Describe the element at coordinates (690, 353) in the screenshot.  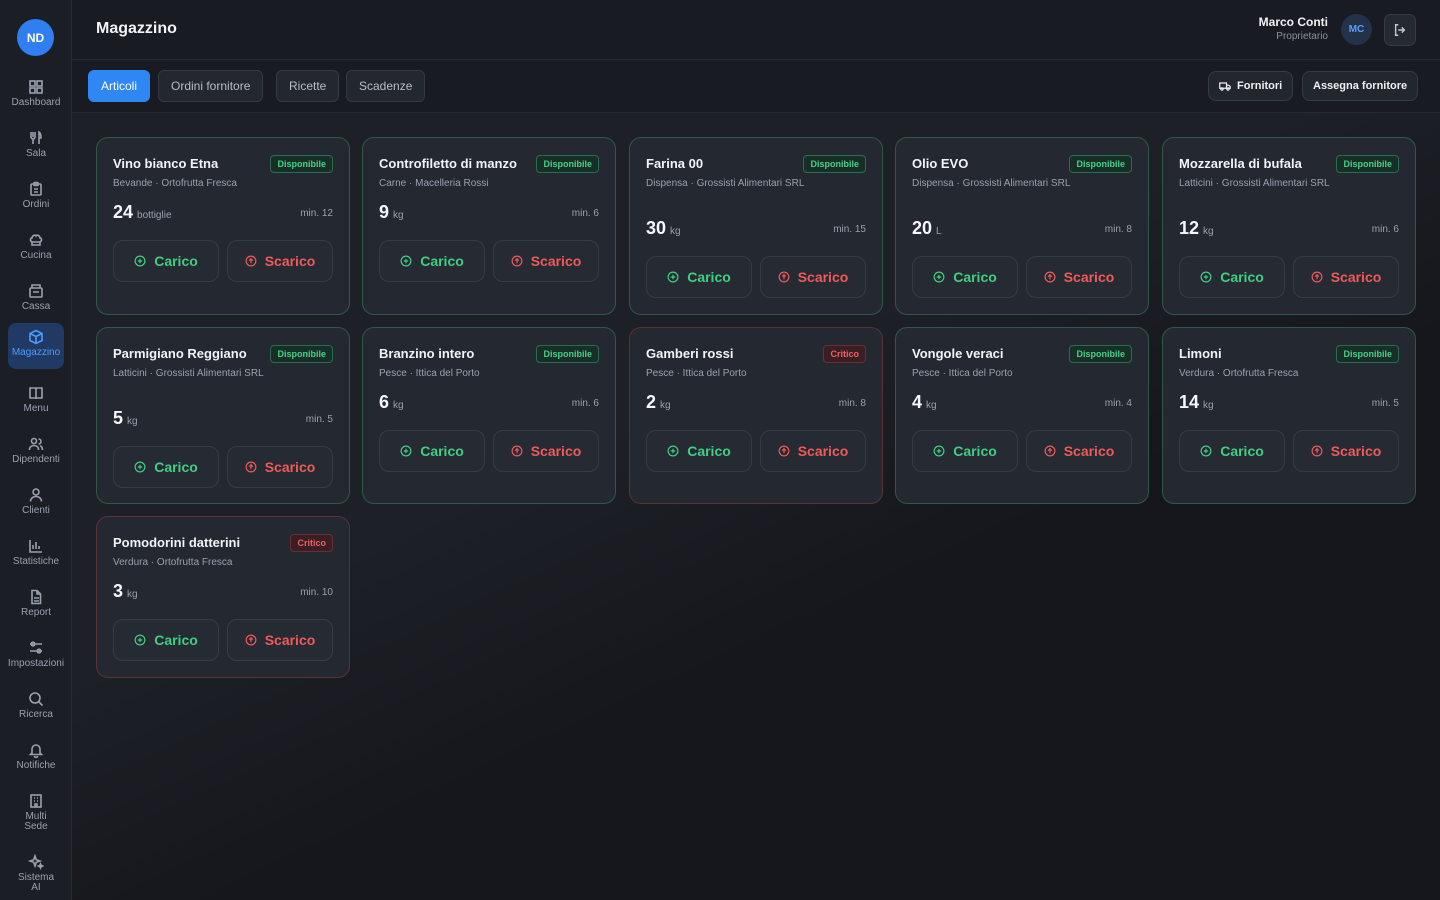
I see `item-name: Gamberi rossi` at that location.